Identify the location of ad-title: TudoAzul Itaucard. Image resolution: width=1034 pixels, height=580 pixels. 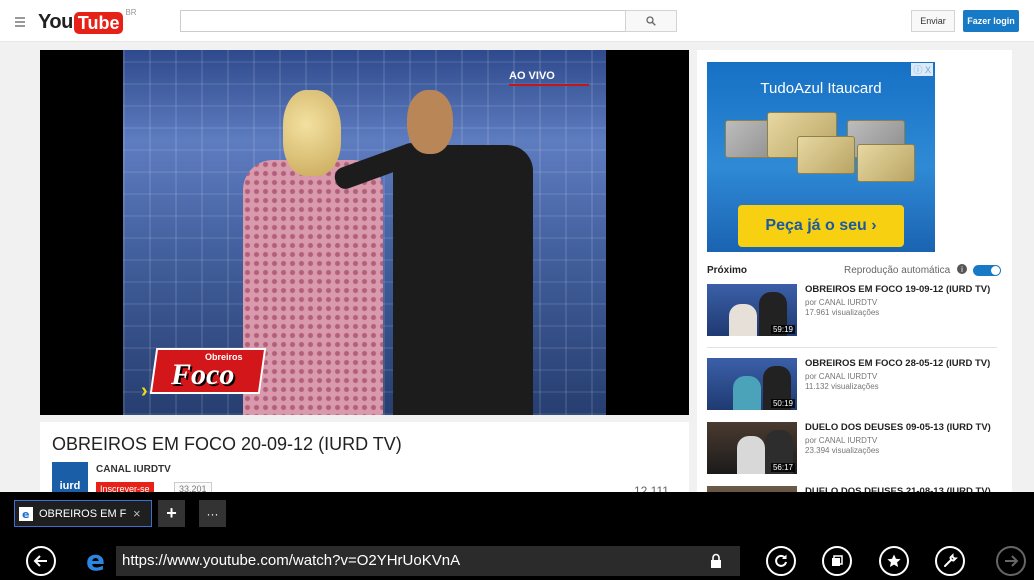
(821, 88).